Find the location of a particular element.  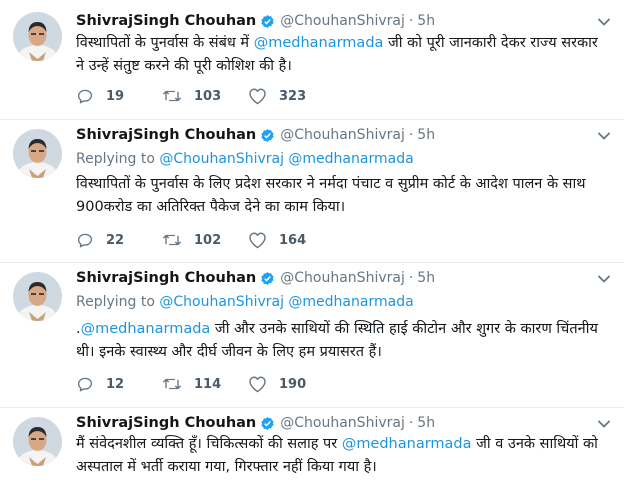

like-count: 190 is located at coordinates (293, 384).